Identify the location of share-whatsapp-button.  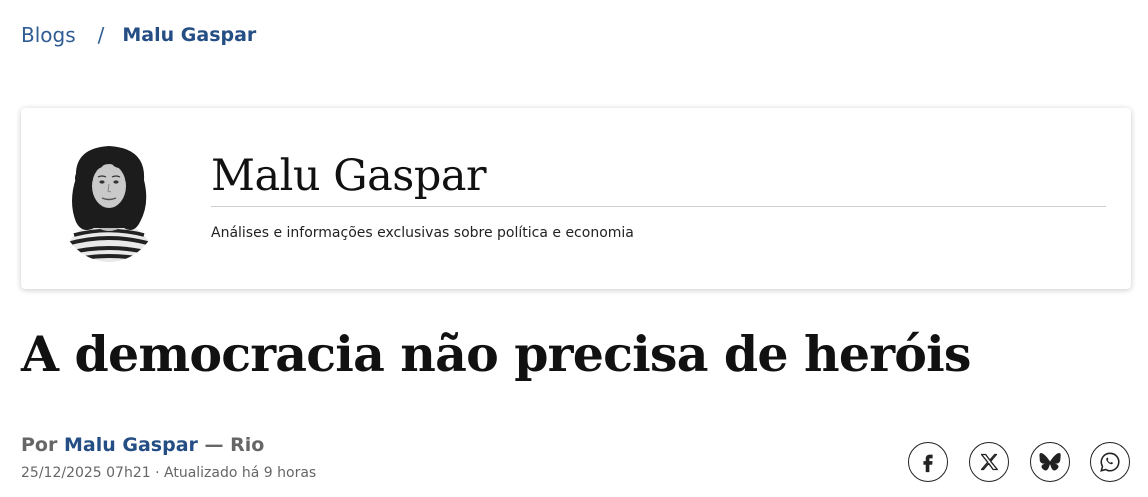
(1110, 462).